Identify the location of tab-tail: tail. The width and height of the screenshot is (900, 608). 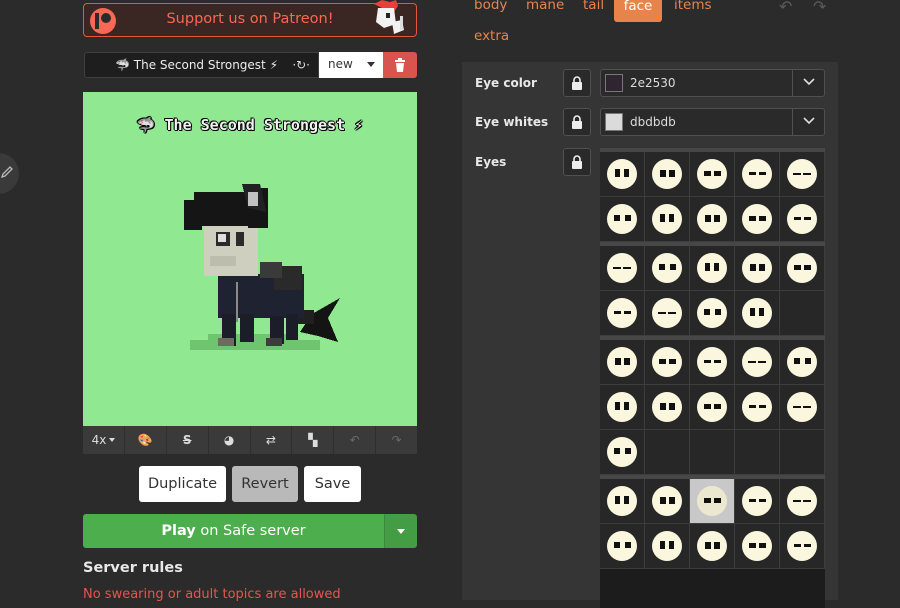
(593, 6).